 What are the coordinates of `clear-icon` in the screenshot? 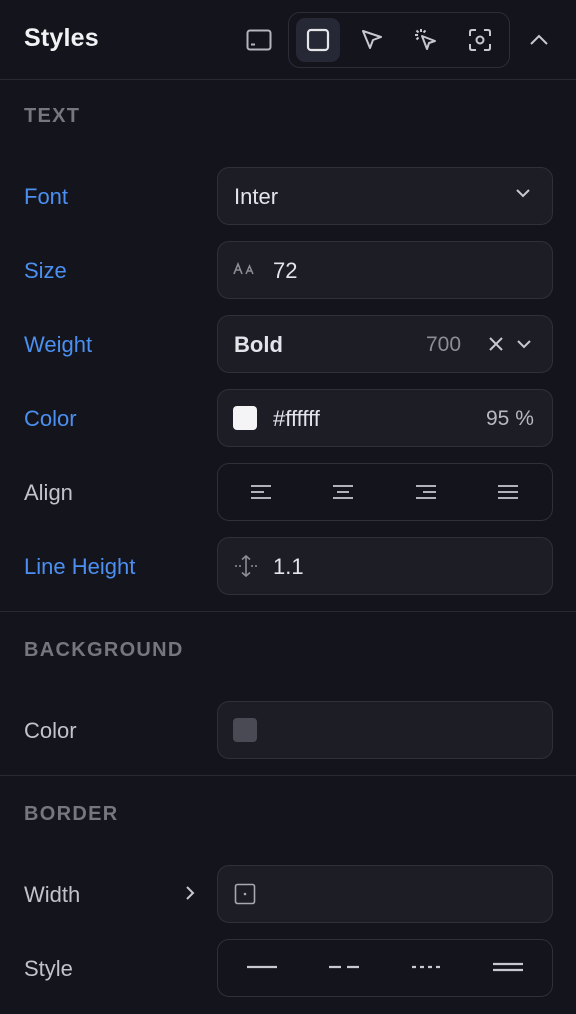 It's located at (496, 344).